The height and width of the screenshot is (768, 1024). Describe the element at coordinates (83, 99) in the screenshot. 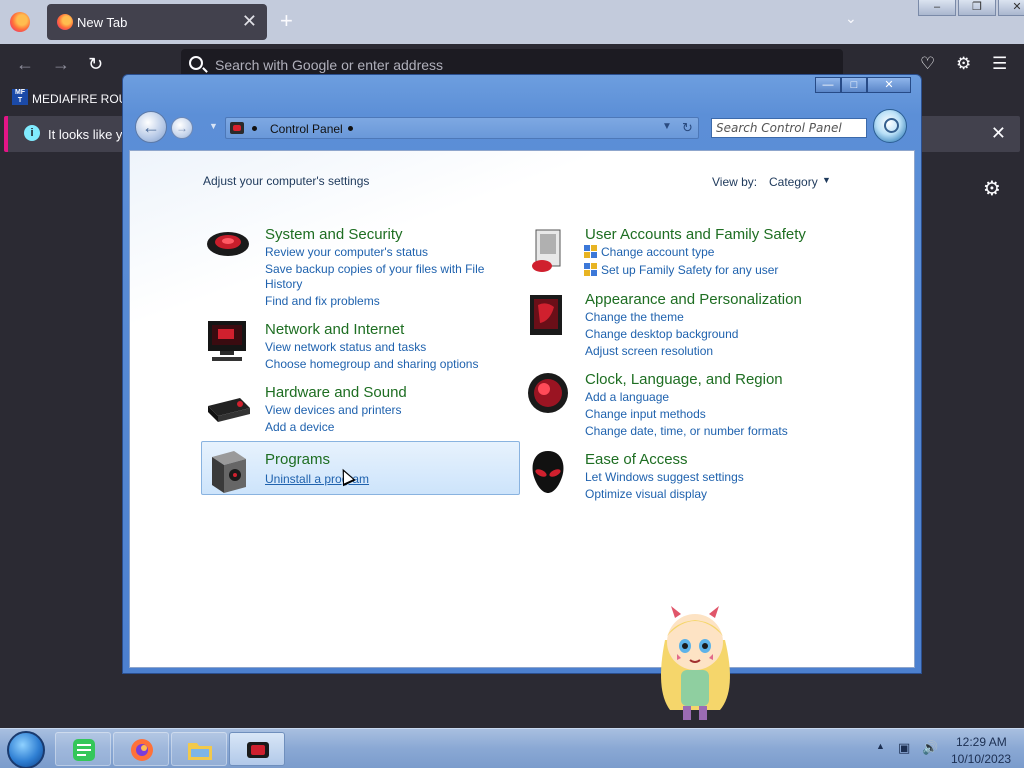

I see `bookmark-mediafire: MEDIAFIRE ROUL` at that location.